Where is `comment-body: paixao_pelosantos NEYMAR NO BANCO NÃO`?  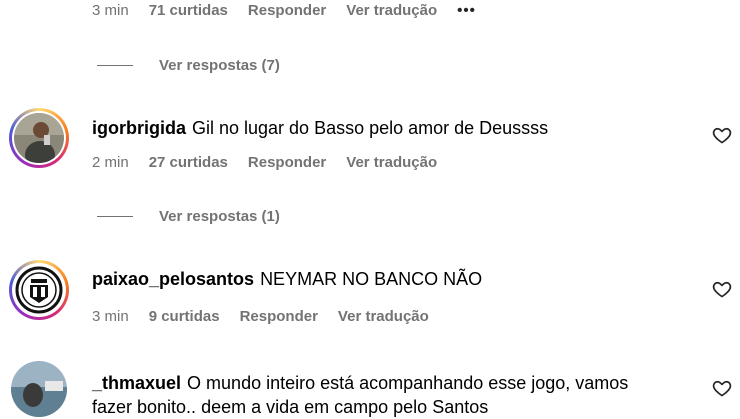
comment-body: paixao_pelosantos NEYMAR NO BANCO NÃO is located at coordinates (372, 279).